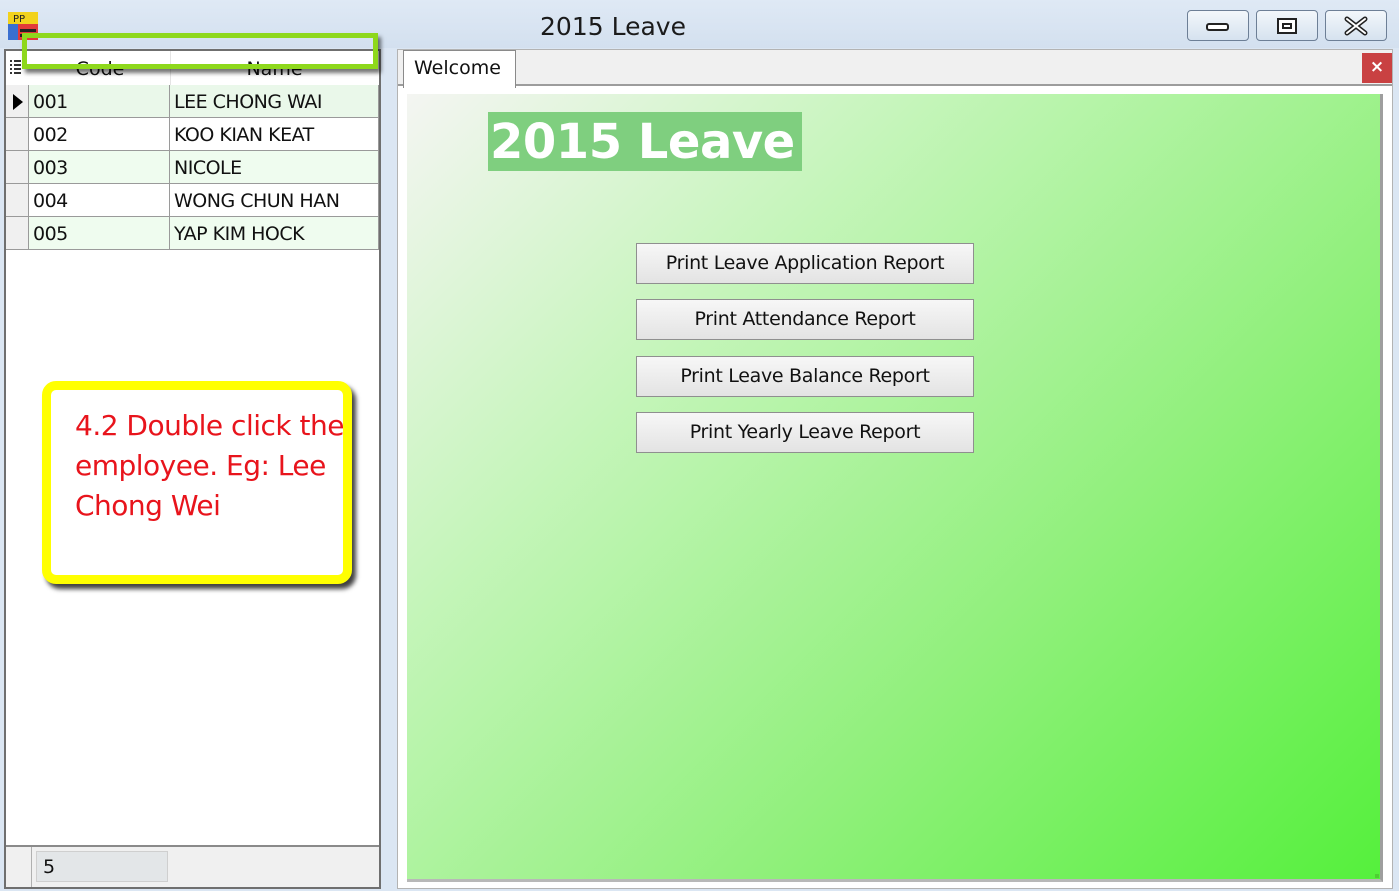 Image resolution: width=1399 pixels, height=891 pixels. I want to click on maximize-button, so click(1287, 25).